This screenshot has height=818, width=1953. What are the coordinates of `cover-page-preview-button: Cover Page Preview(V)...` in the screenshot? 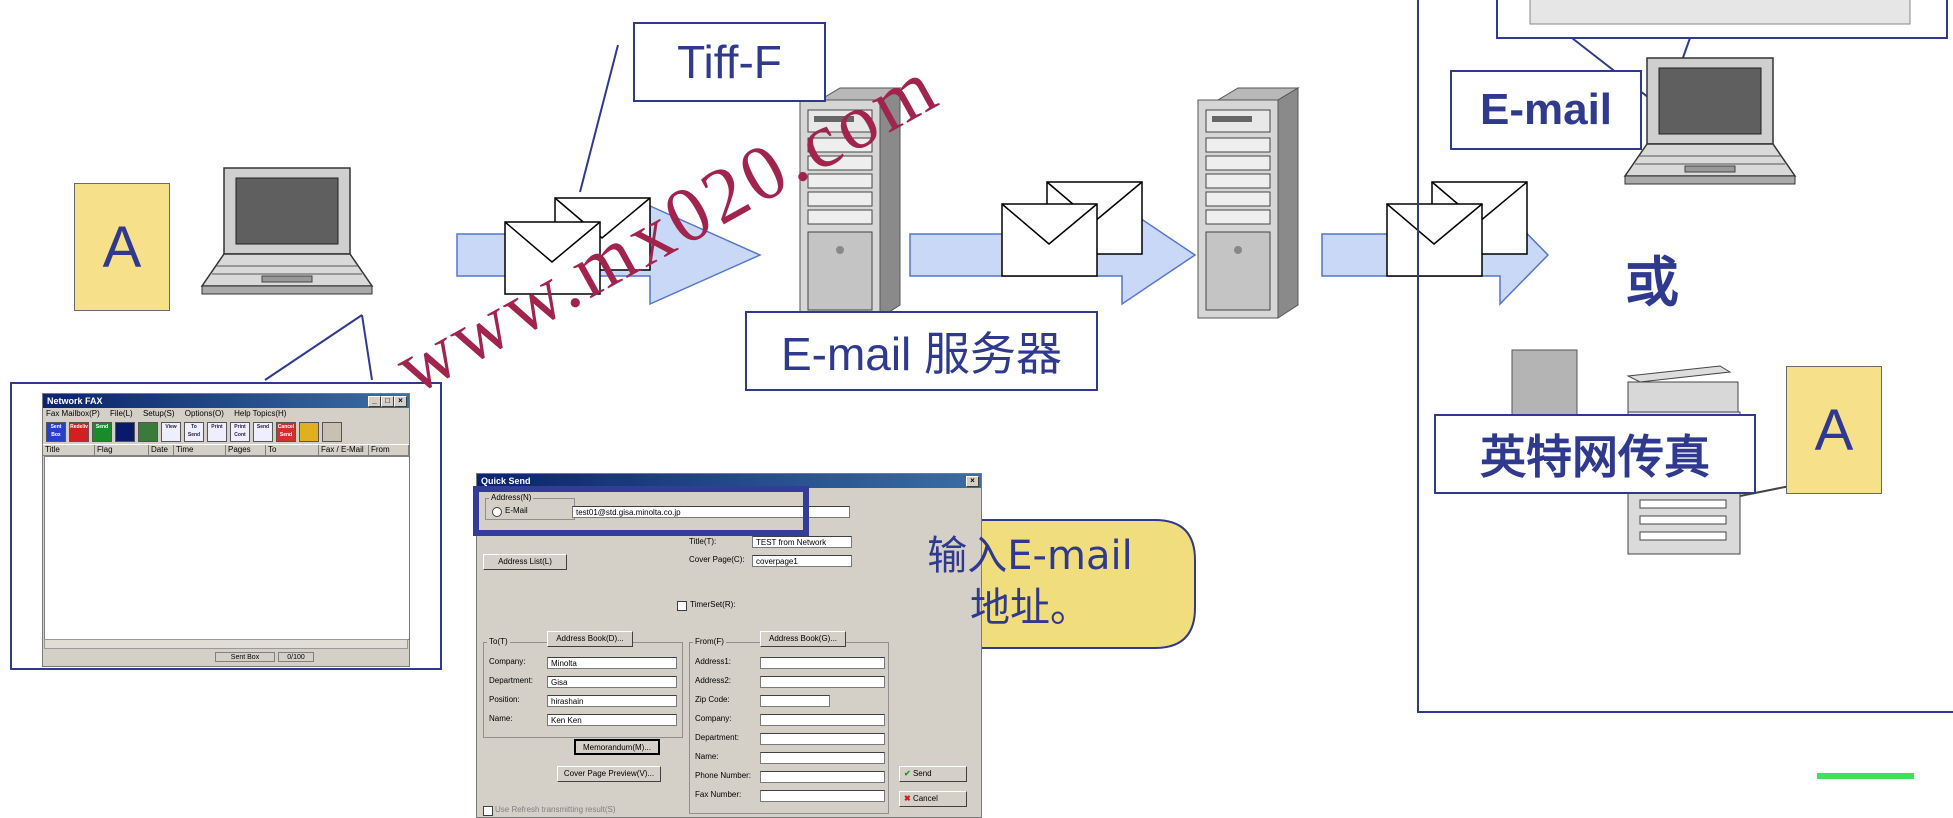 It's located at (609, 774).